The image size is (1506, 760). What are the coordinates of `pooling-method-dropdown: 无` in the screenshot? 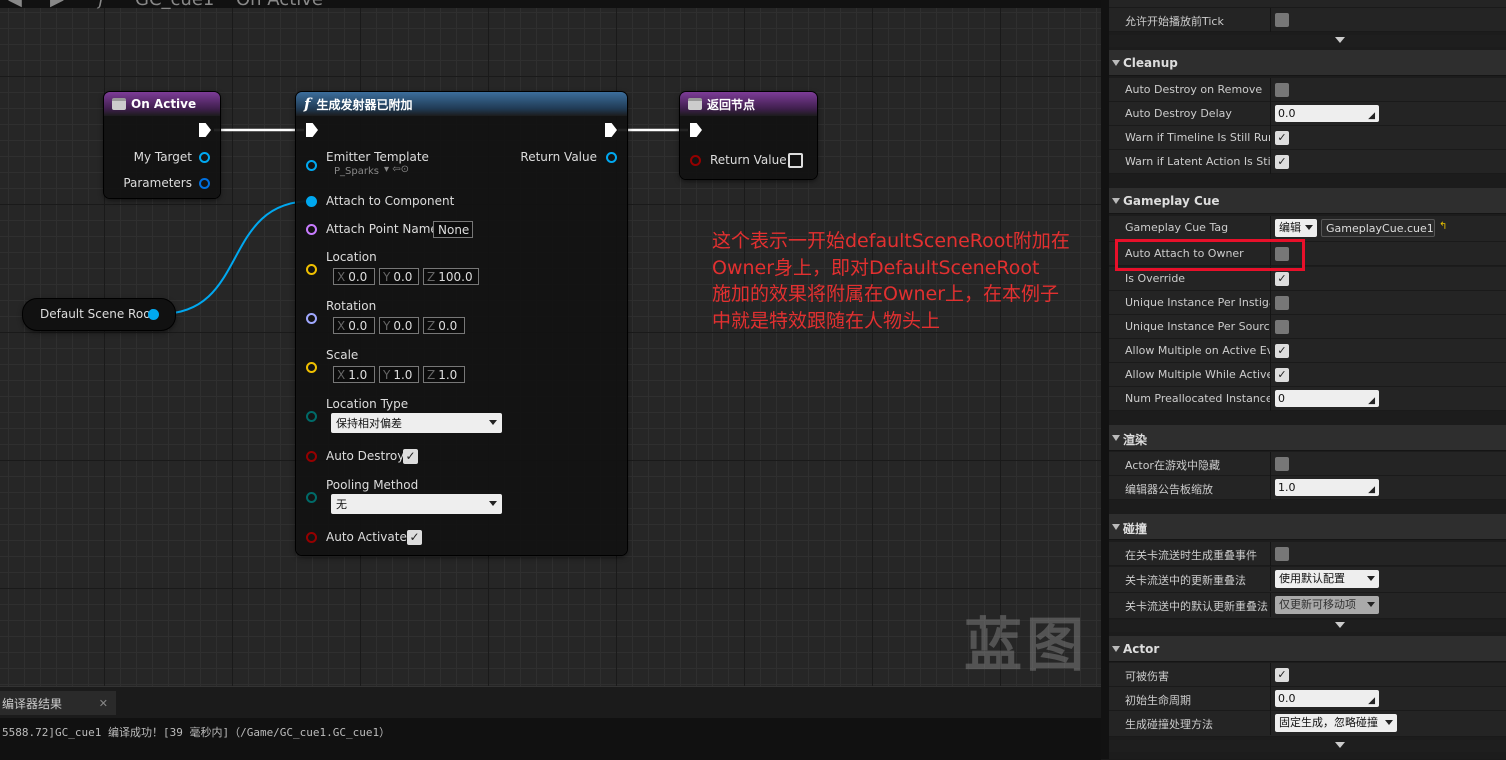 It's located at (416, 504).